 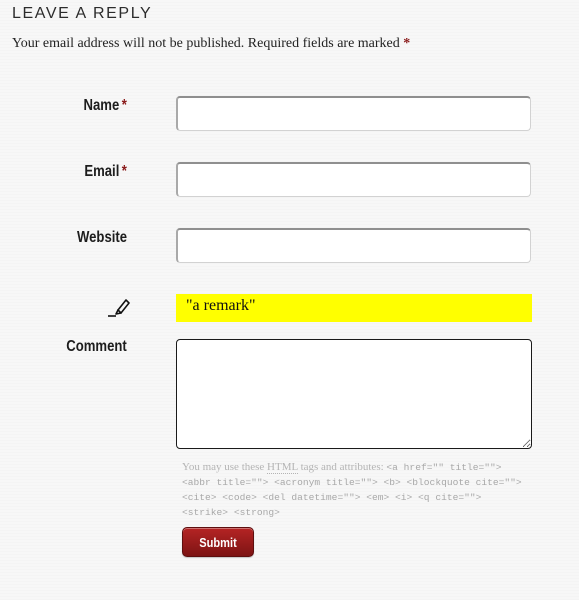 What do you see at coordinates (342, 467) in the screenshot?
I see `allowed-tags-middle: tags and attributes:` at bounding box center [342, 467].